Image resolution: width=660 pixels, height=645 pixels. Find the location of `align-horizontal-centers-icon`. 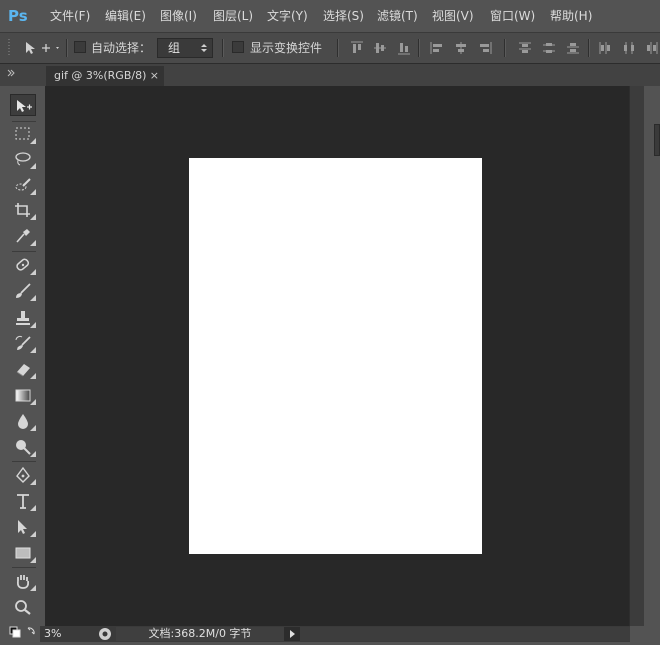

align-horizontal-centers-icon is located at coordinates (461, 48).